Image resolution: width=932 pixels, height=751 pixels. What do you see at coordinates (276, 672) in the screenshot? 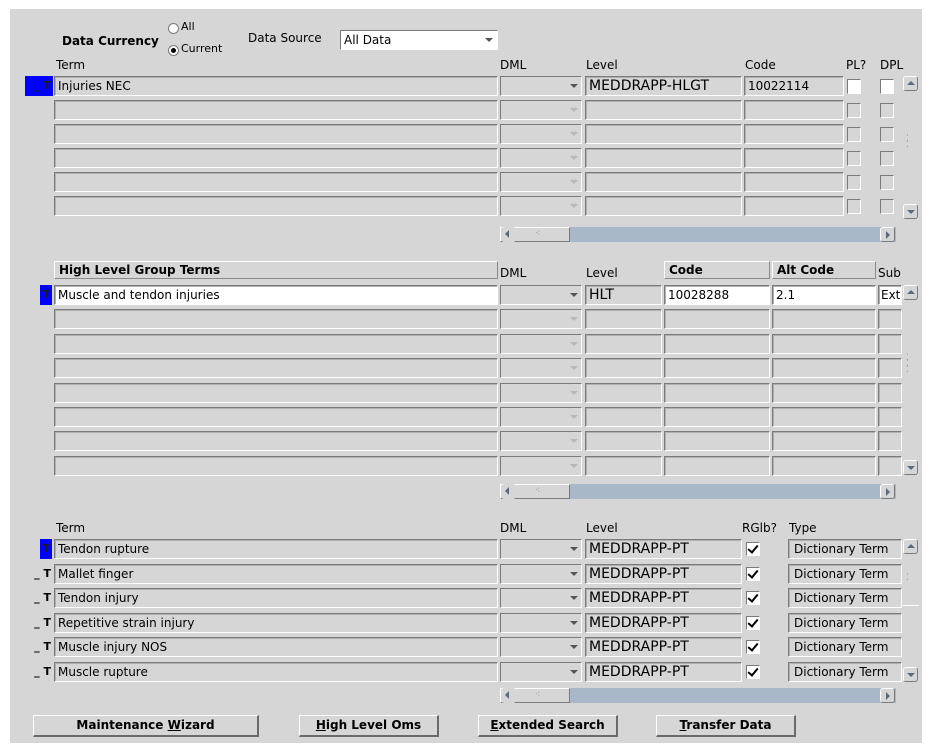
I see `term-field: Muscle rupture` at bounding box center [276, 672].